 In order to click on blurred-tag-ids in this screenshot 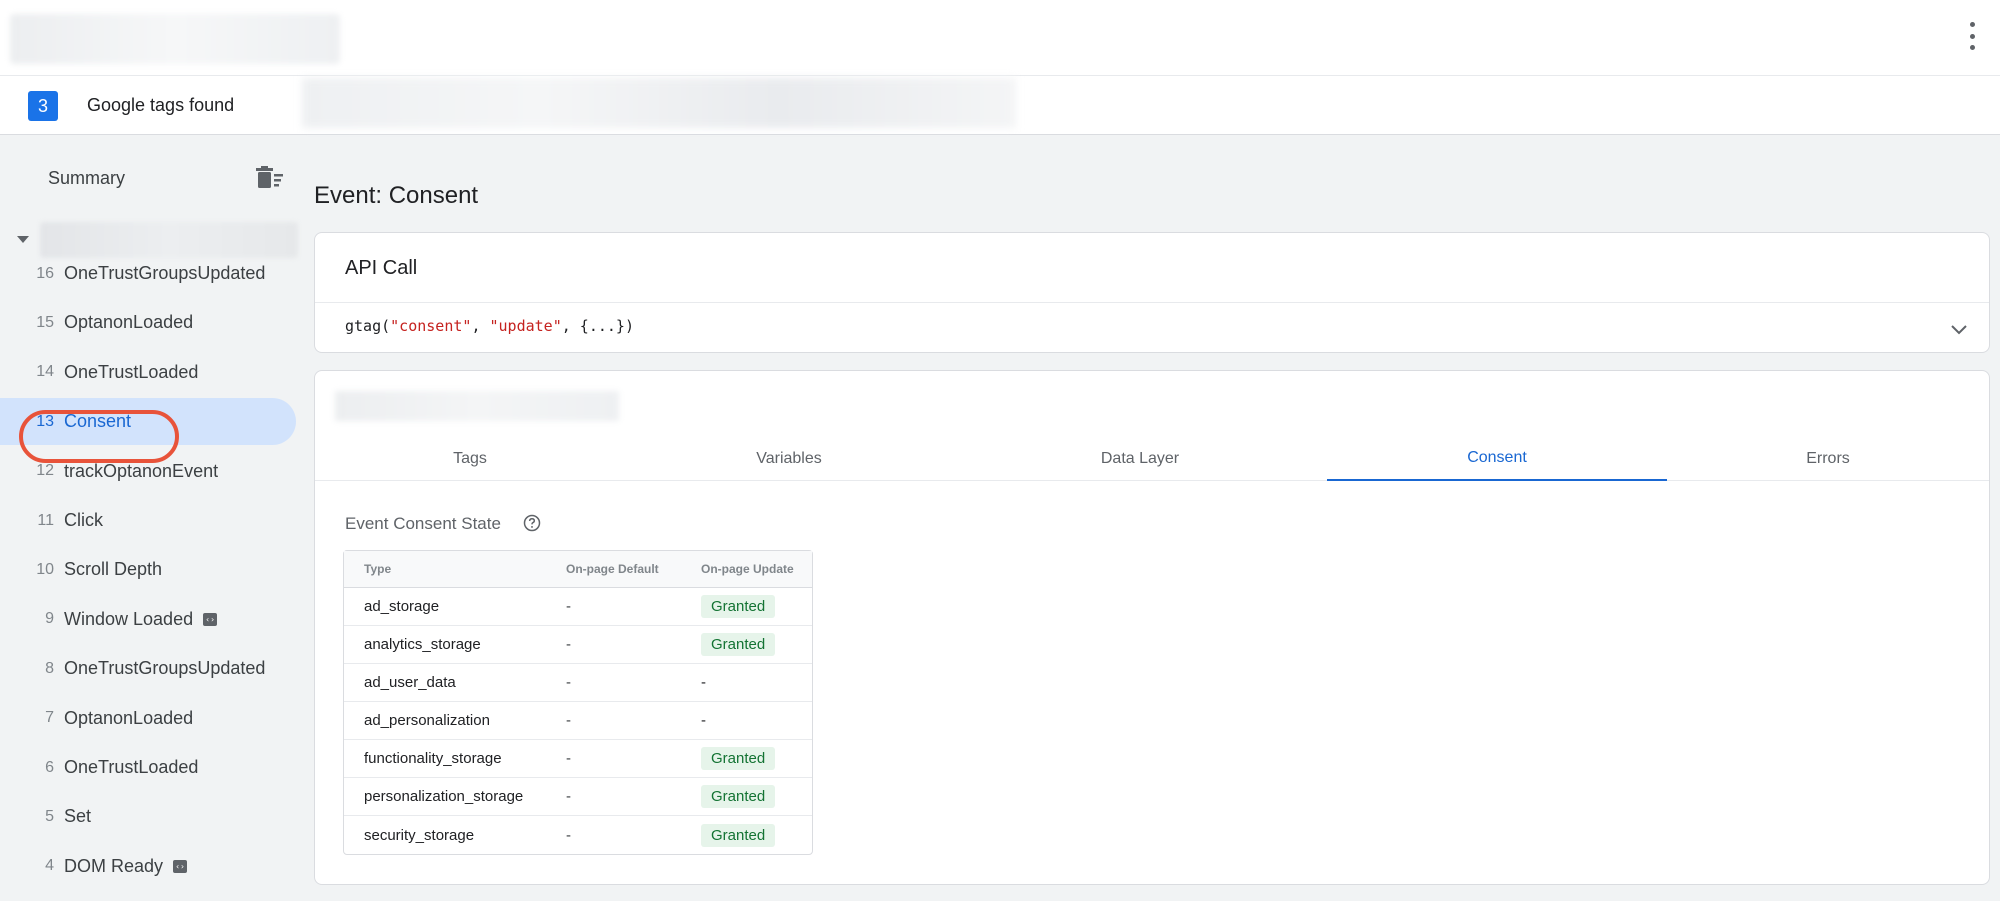, I will do `click(659, 103)`.